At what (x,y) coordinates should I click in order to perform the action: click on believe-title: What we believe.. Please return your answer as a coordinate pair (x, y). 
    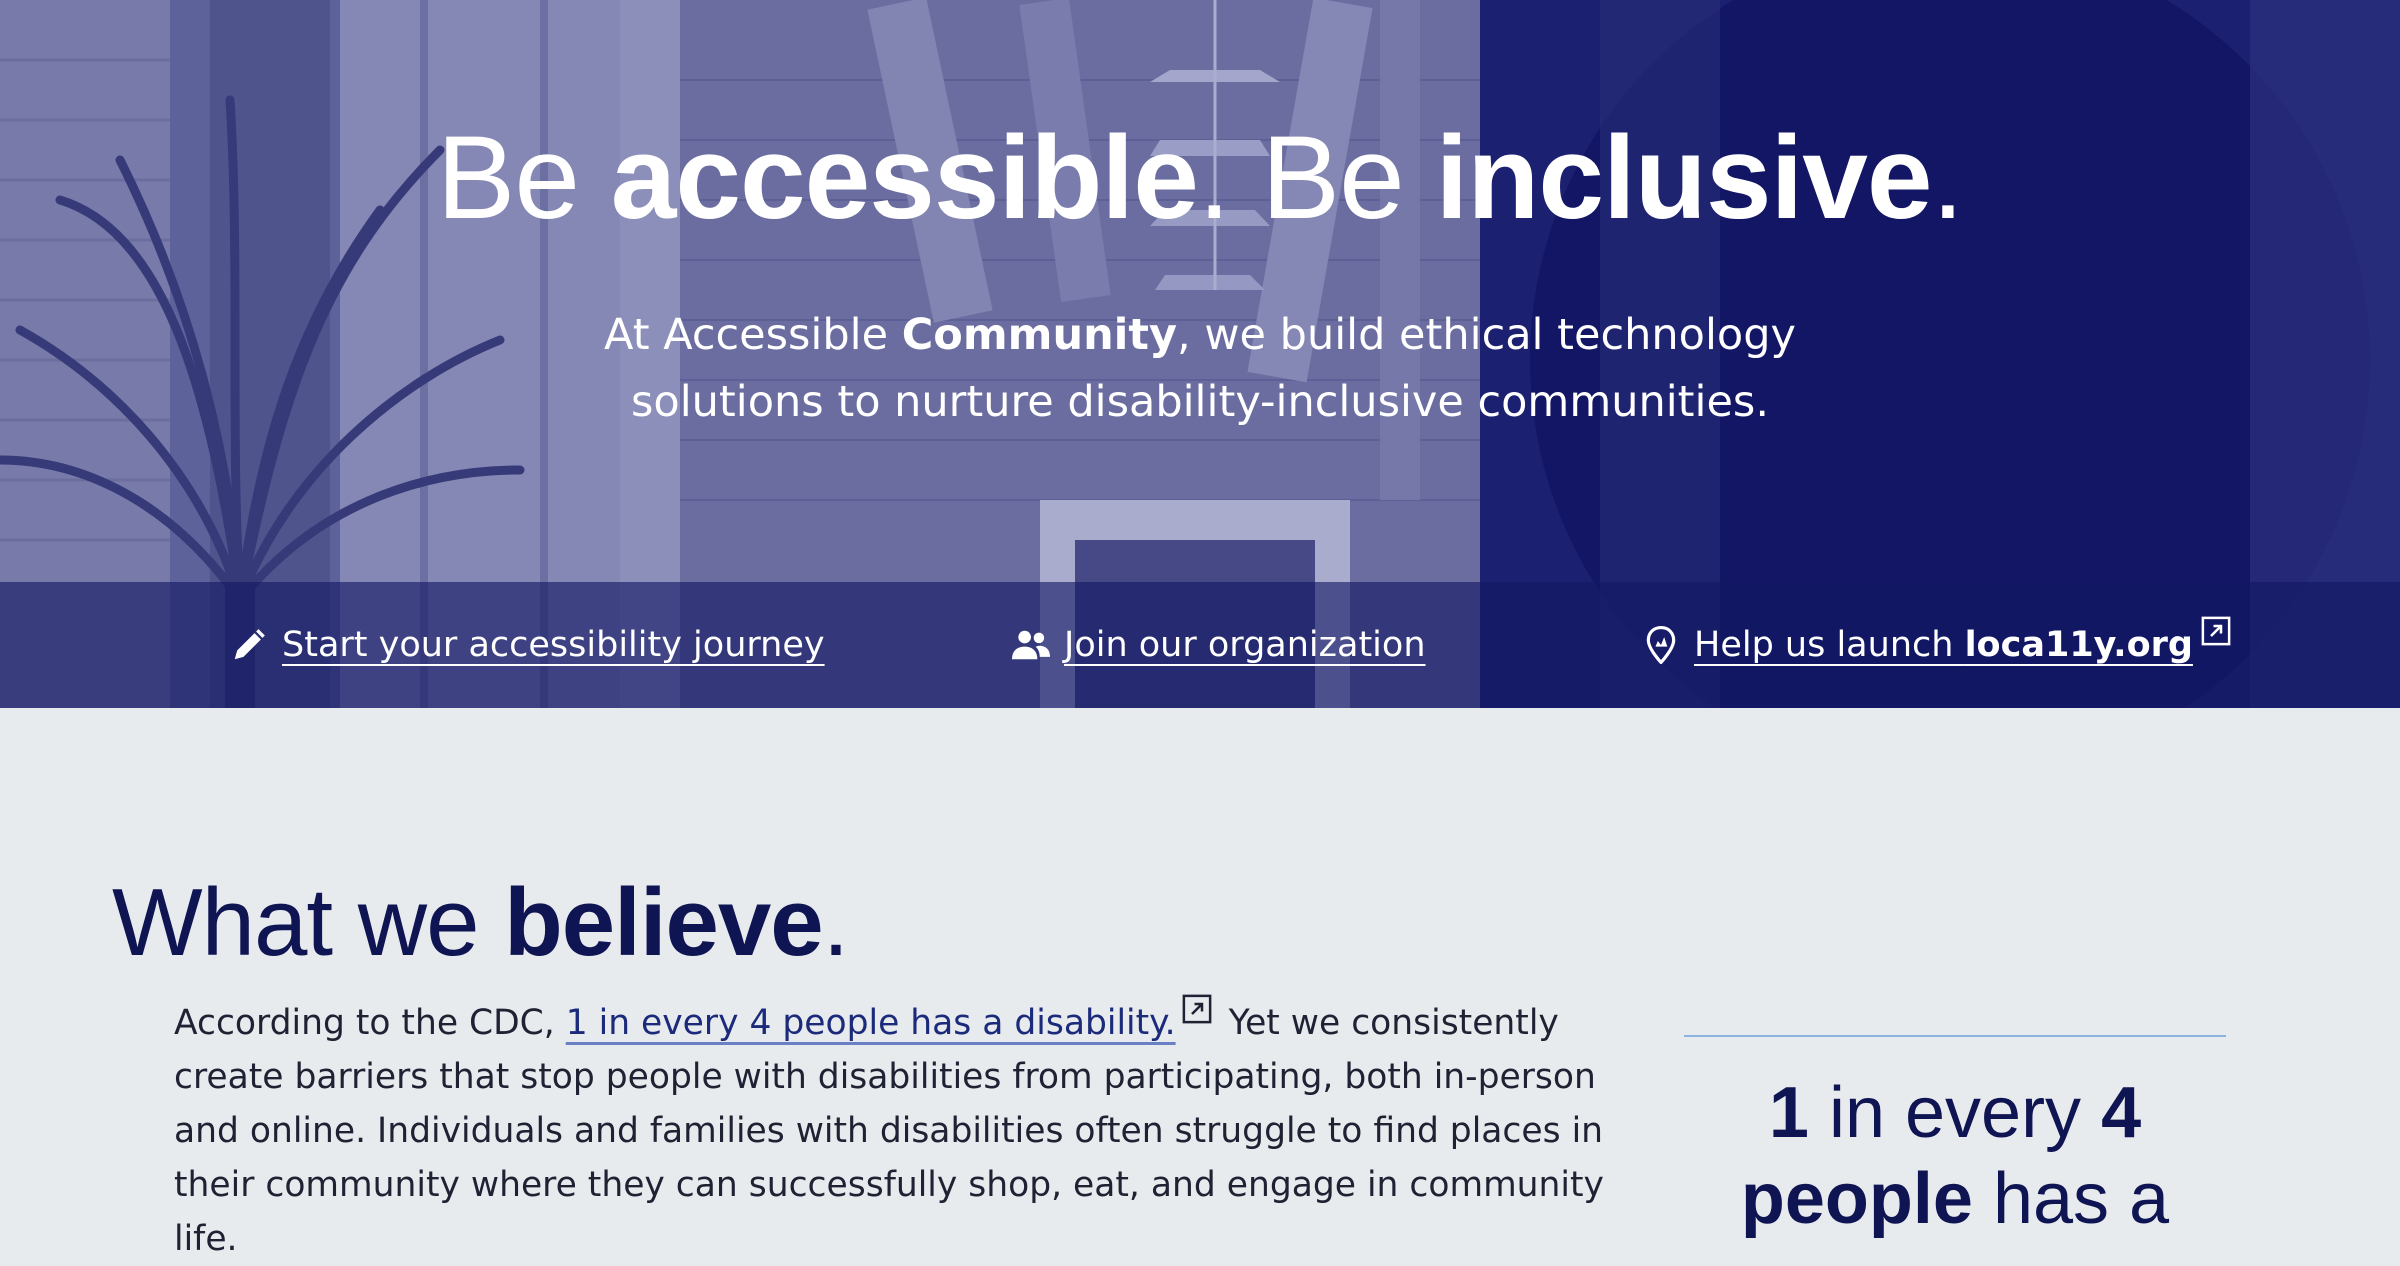
    Looking at the image, I should click on (481, 923).